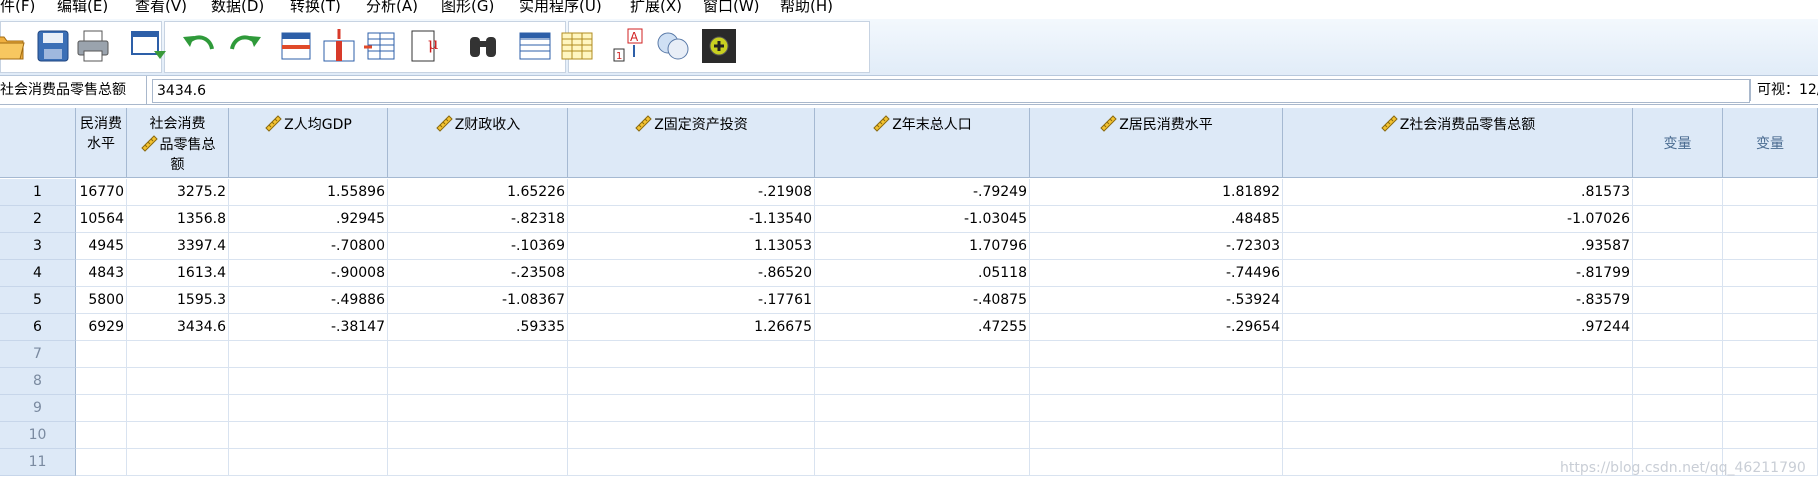 This screenshot has height=488, width=1818. Describe the element at coordinates (483, 46) in the screenshot. I see `find-icon` at that location.